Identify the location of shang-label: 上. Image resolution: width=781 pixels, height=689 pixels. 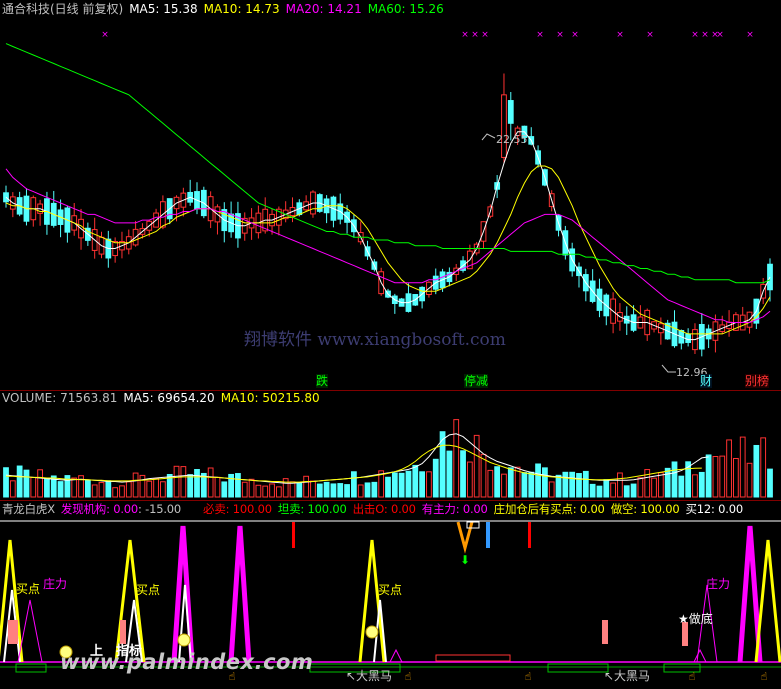
(97, 651).